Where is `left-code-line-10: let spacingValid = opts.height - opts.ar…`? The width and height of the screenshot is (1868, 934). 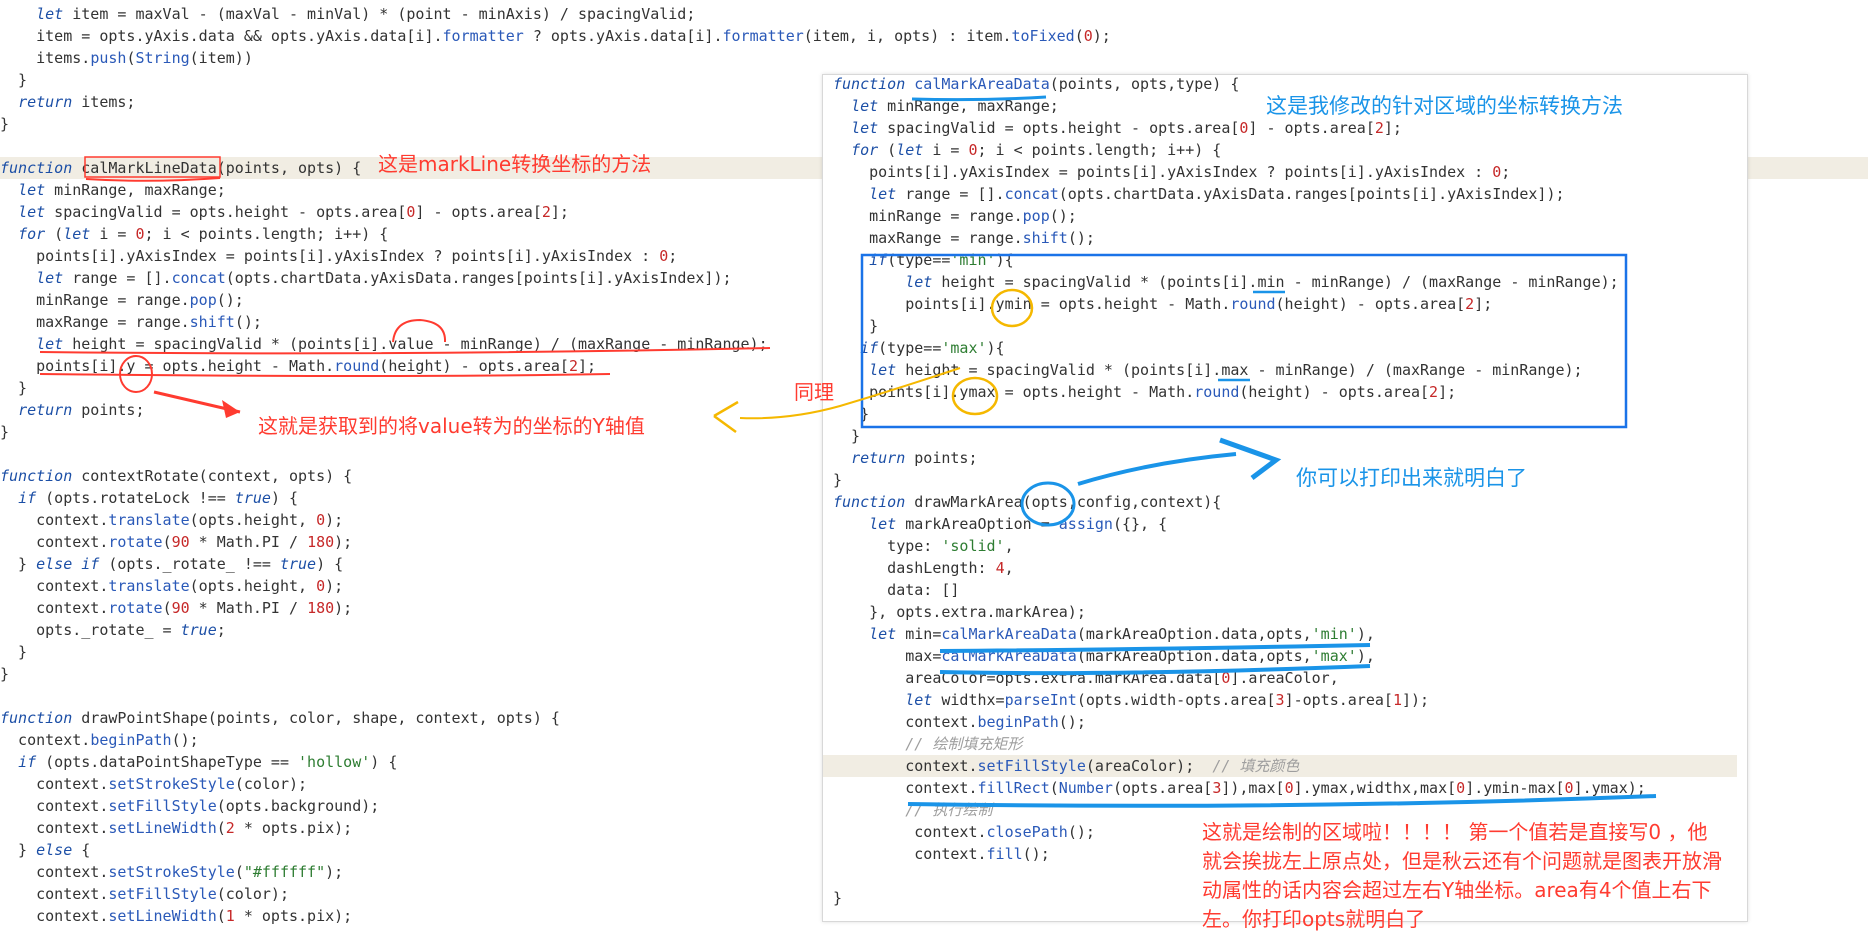 left-code-line-10: let spacingValid = opts.height - opts.ar… is located at coordinates (293, 212).